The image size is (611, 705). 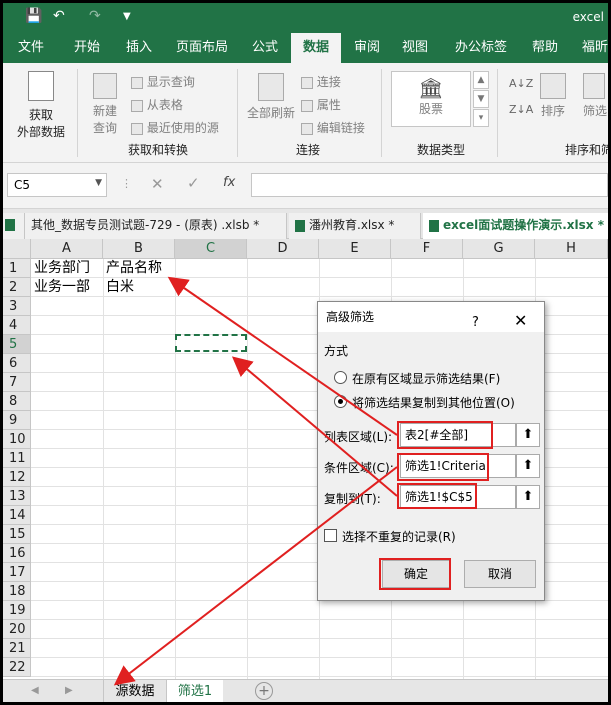 What do you see at coordinates (229, 182) in the screenshot?
I see `insert-function-icon: fx` at bounding box center [229, 182].